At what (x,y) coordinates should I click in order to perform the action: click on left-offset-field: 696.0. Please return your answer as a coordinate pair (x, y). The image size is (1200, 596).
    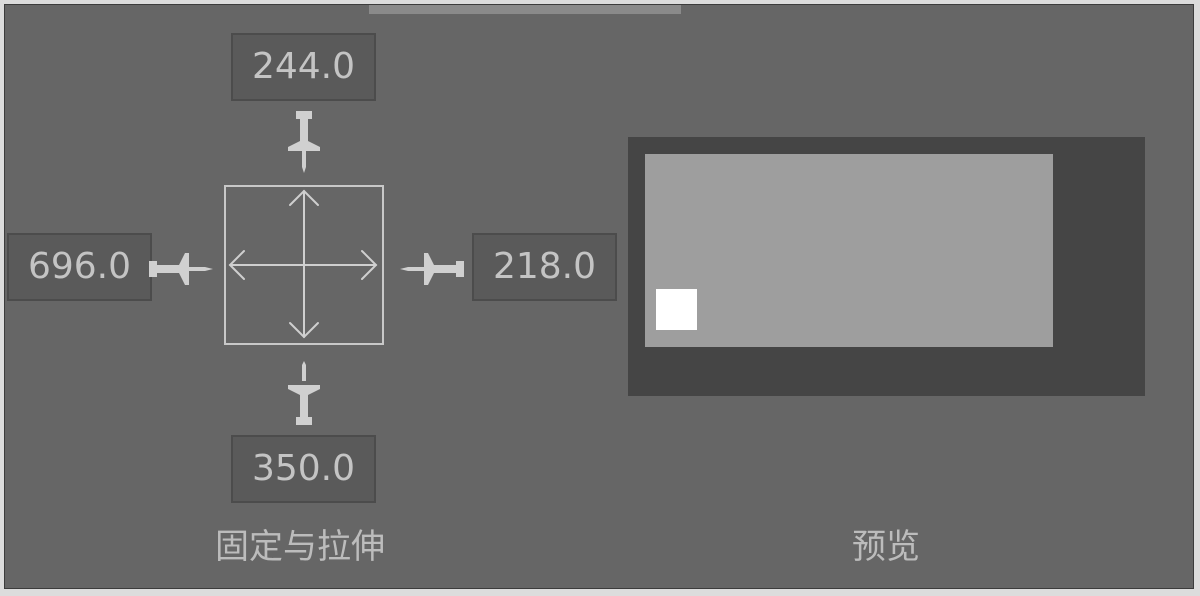
    Looking at the image, I should click on (79, 267).